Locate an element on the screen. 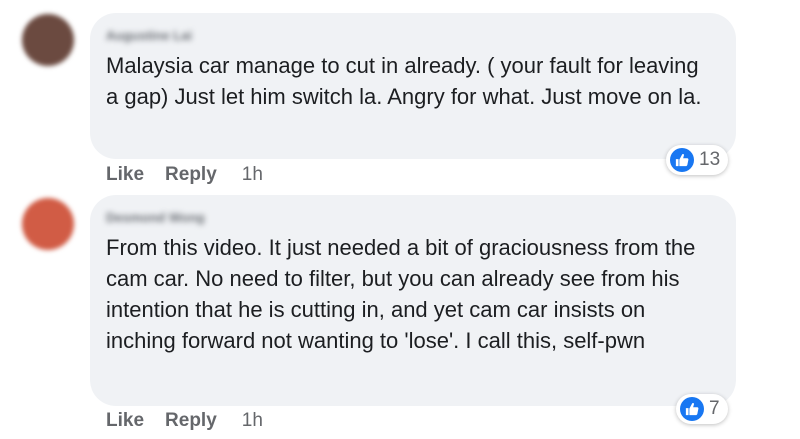 The height and width of the screenshot is (439, 800). comment-author: Desmond Wong is located at coordinates (155, 218).